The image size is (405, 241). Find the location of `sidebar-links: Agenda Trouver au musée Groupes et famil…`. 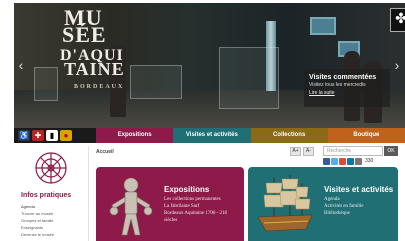

sidebar-links: Agenda Trouver au musée Groupes et famil… is located at coordinates (37, 220).